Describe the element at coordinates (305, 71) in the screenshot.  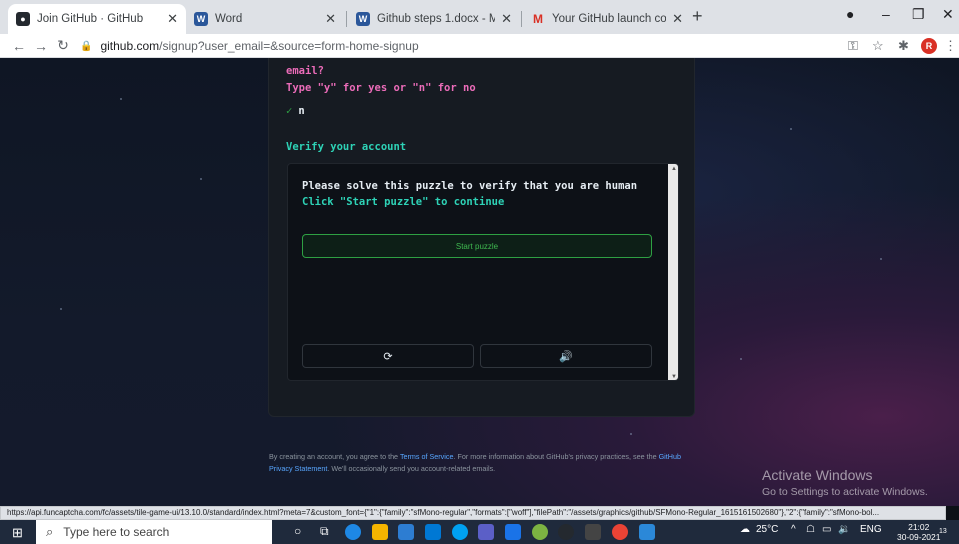
I see `question-text: email?` at that location.